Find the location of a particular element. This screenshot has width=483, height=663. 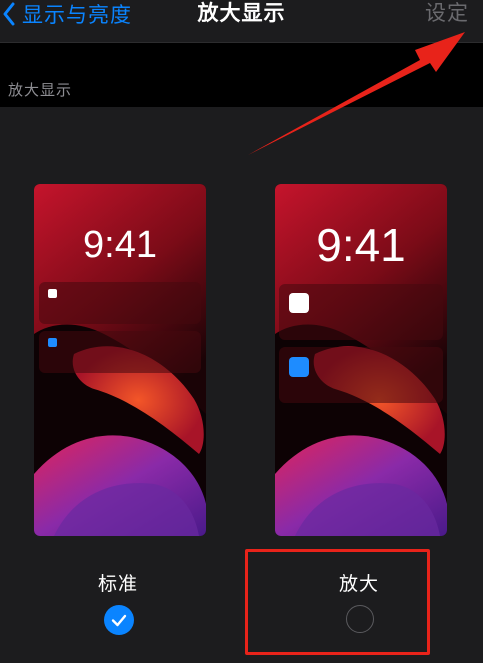

annotation-arrow-icon is located at coordinates (356, 93).